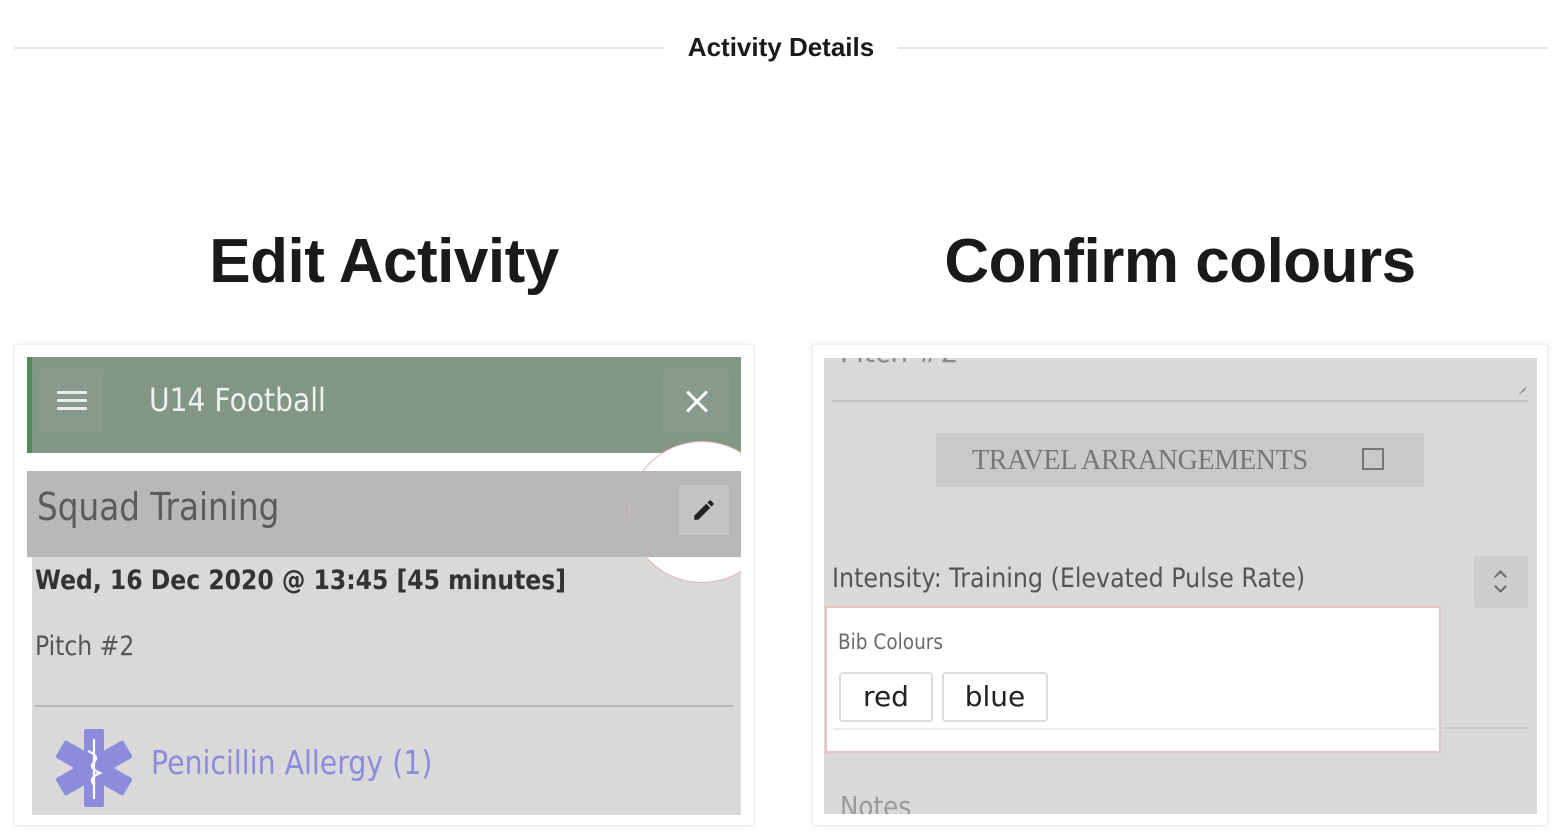 The width and height of the screenshot is (1566, 838). What do you see at coordinates (696, 401) in the screenshot?
I see `close-icon` at bounding box center [696, 401].